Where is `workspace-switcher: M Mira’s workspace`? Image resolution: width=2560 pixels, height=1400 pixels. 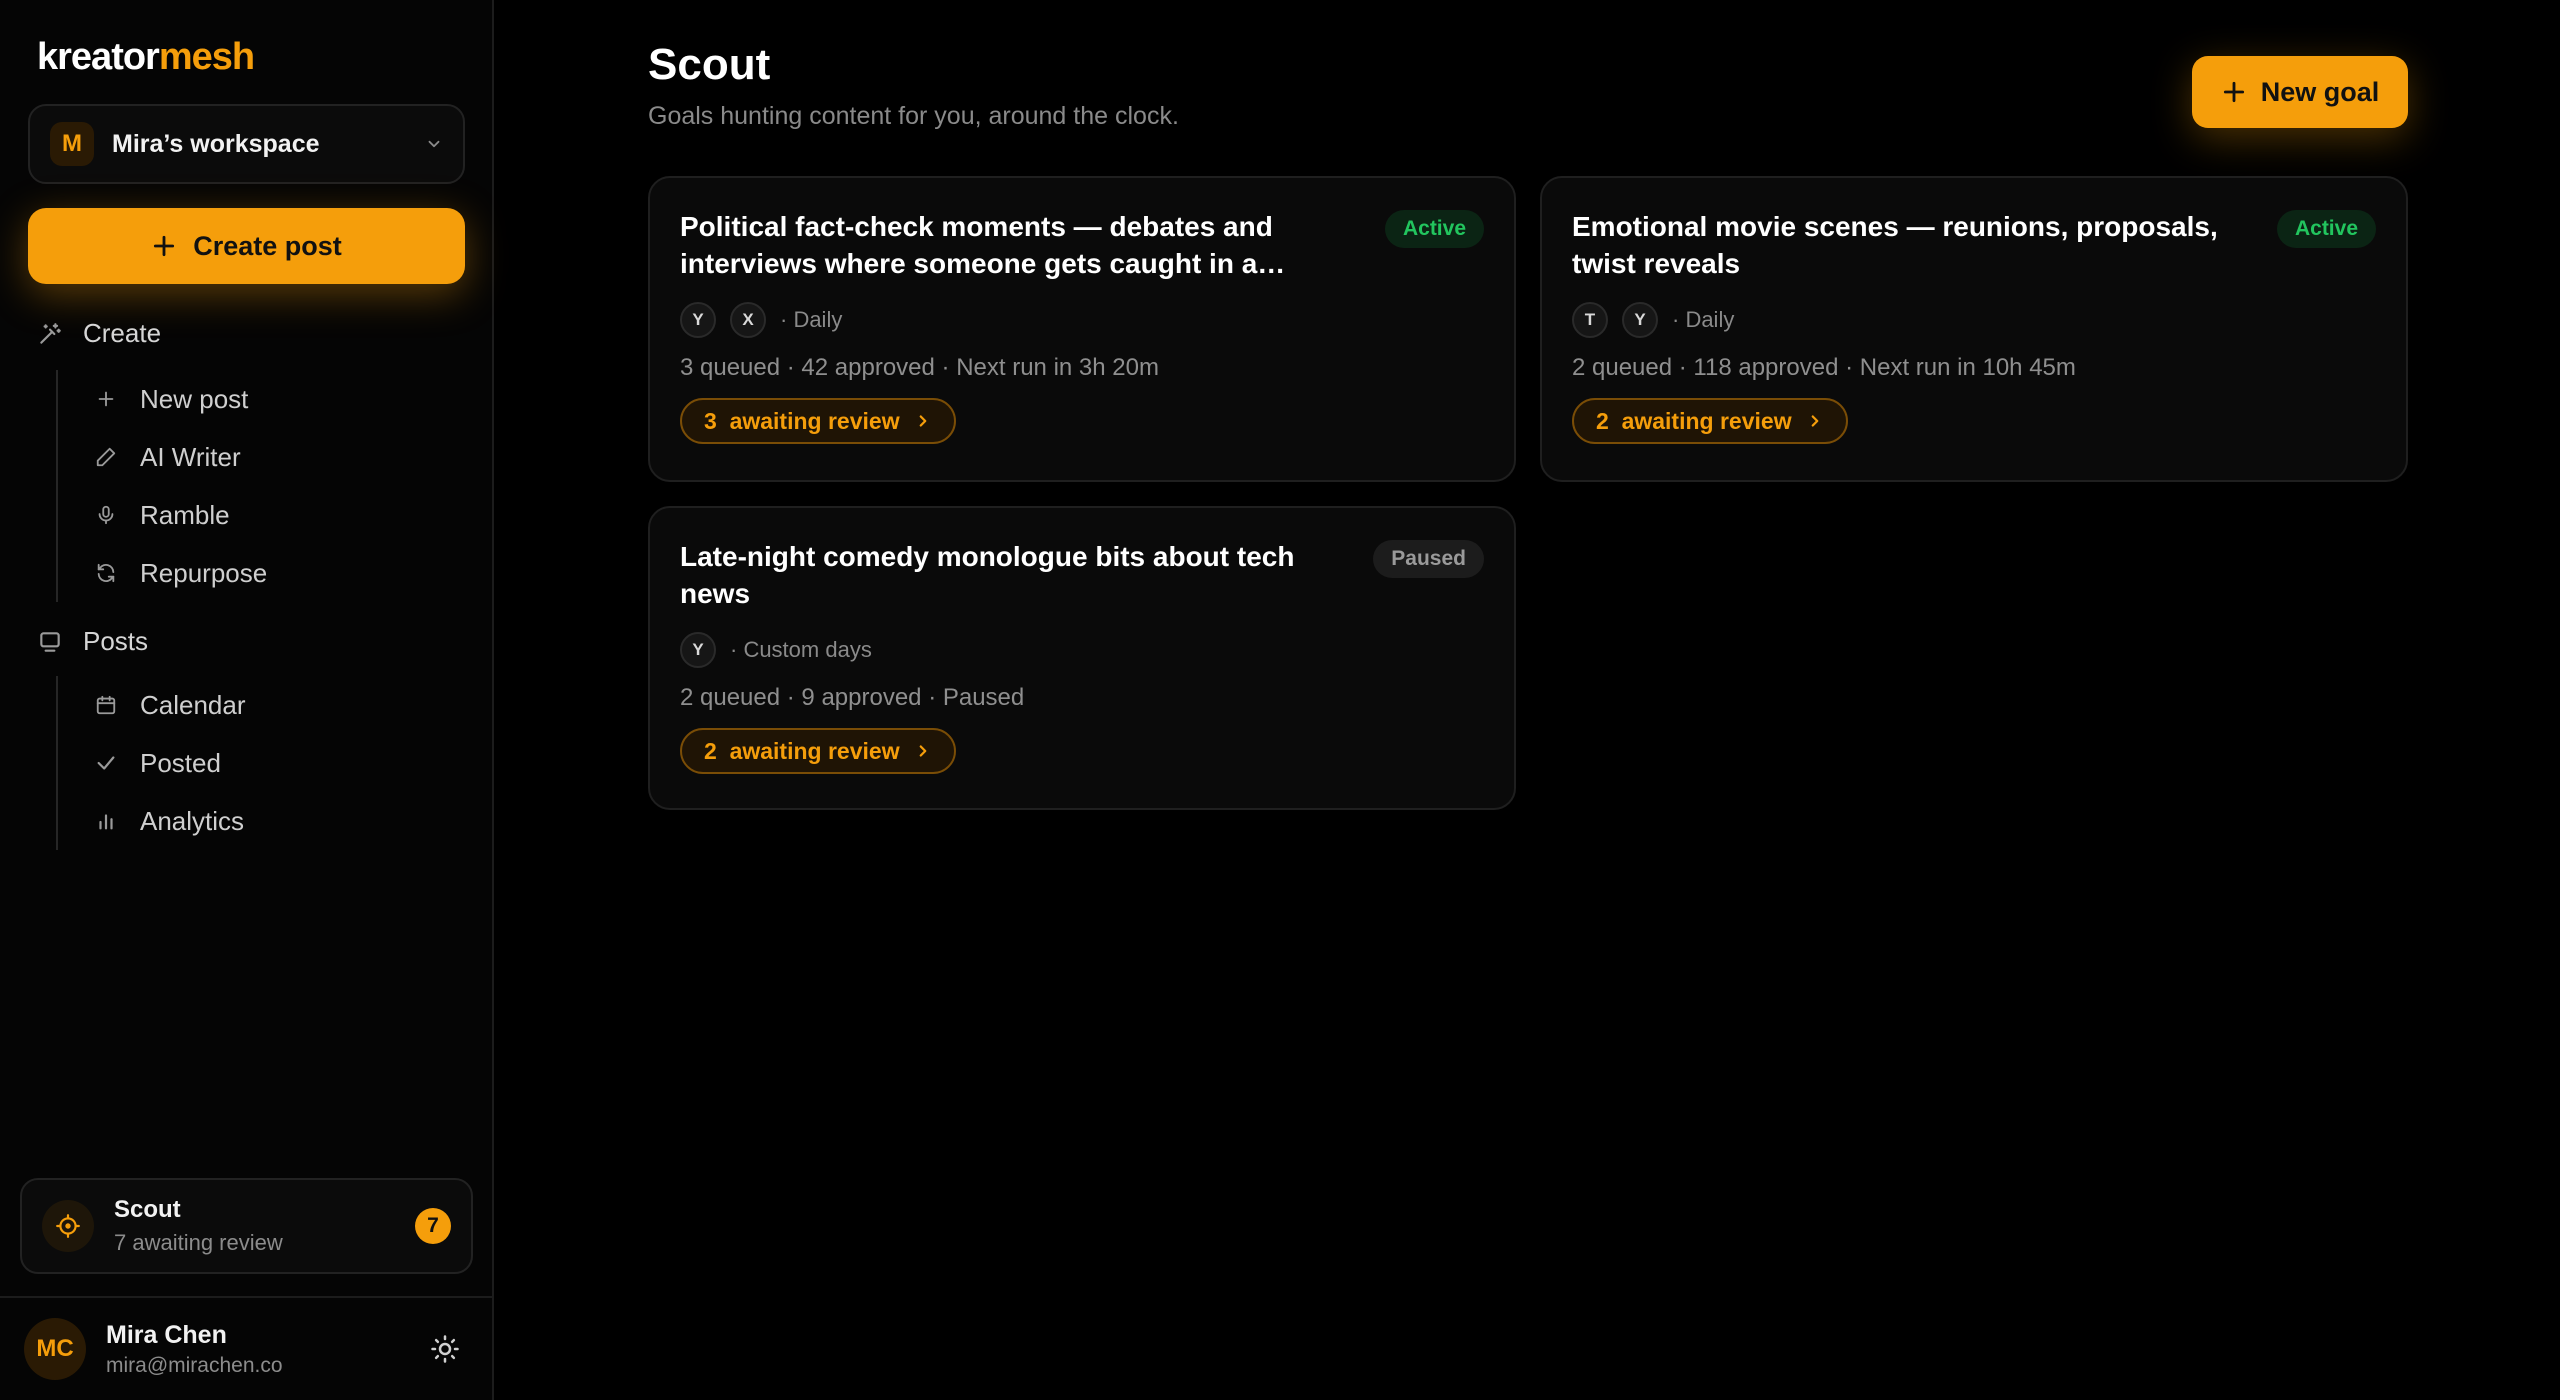
workspace-switcher: M Mira’s workspace is located at coordinates (246, 144).